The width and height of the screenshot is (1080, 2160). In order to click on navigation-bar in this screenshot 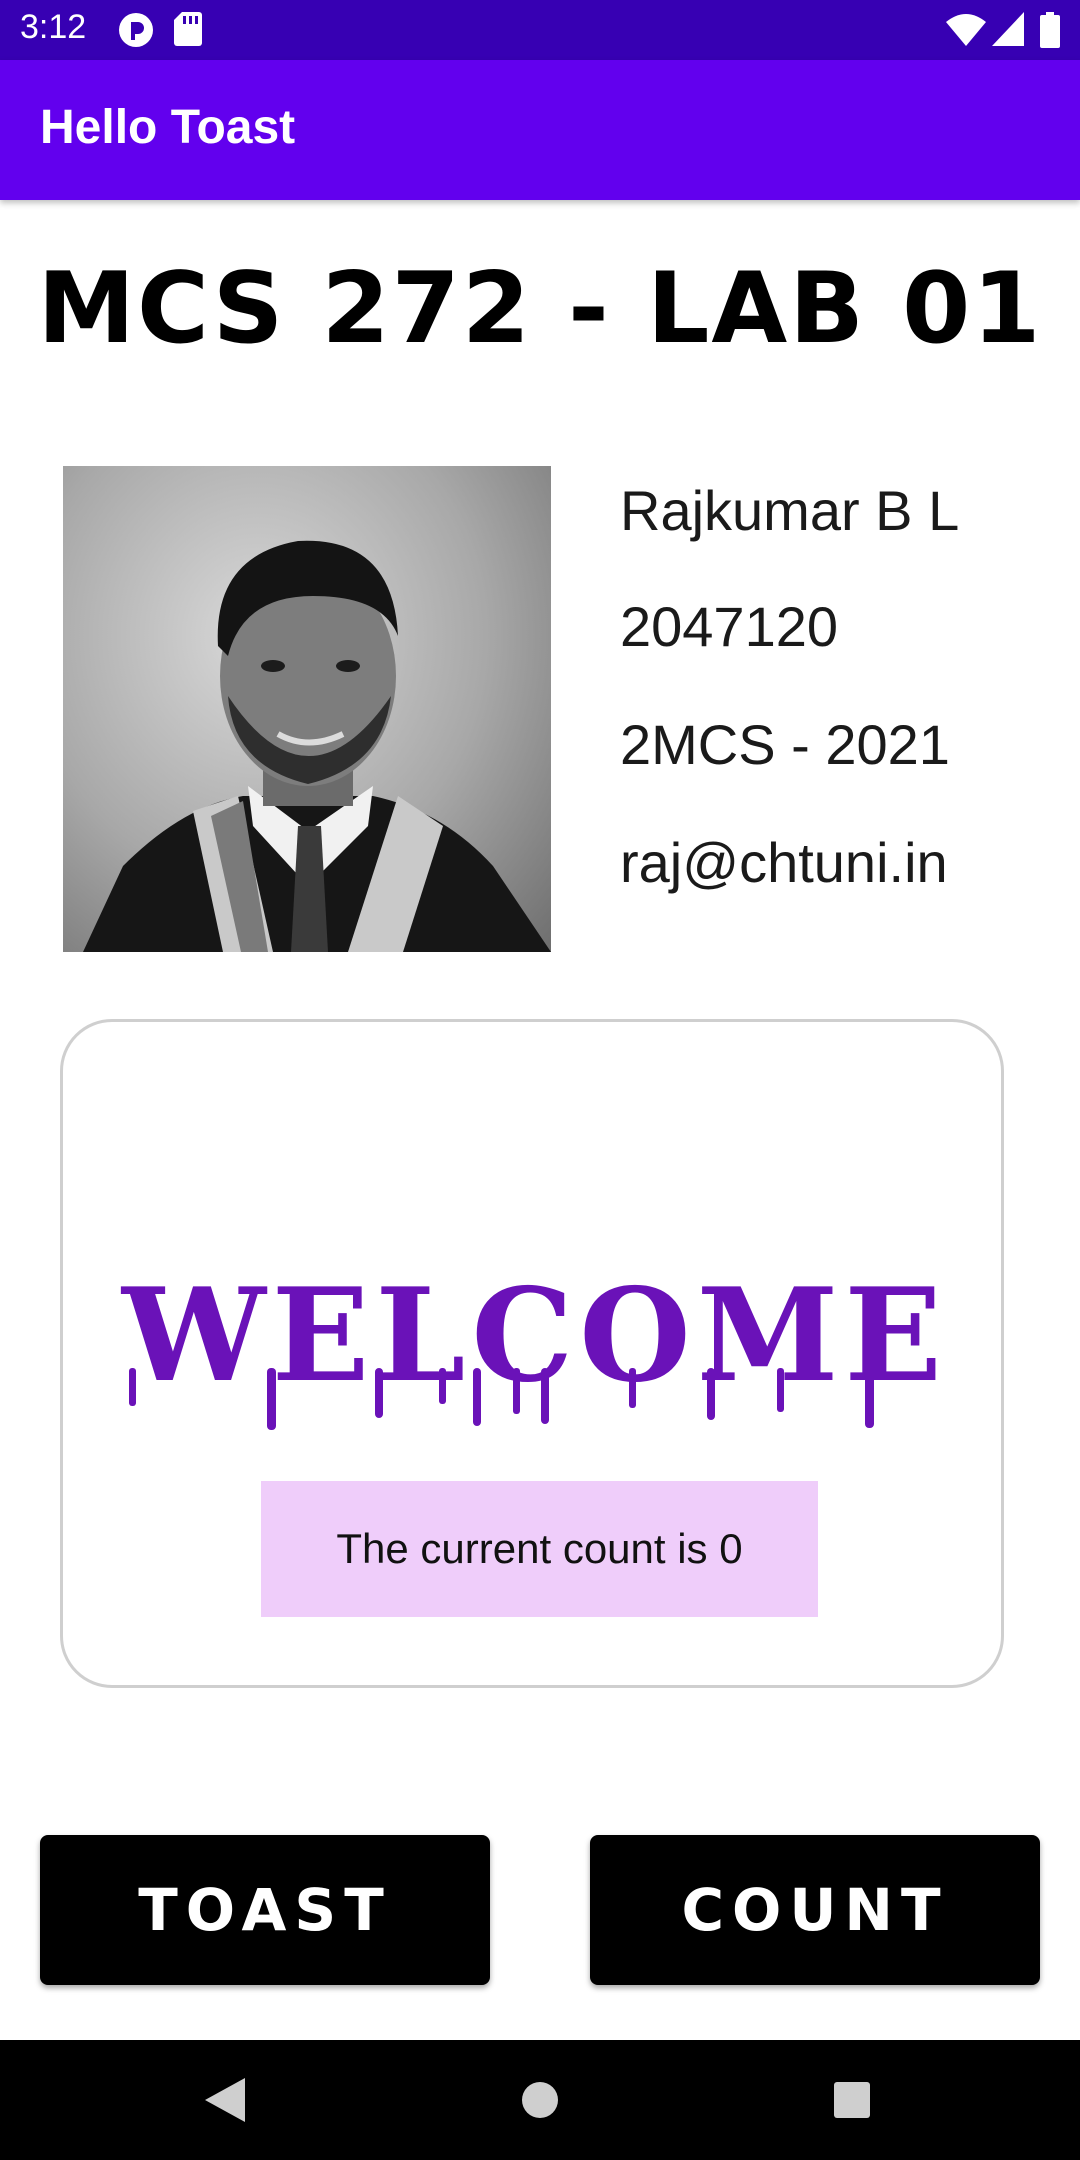, I will do `click(540, 2100)`.